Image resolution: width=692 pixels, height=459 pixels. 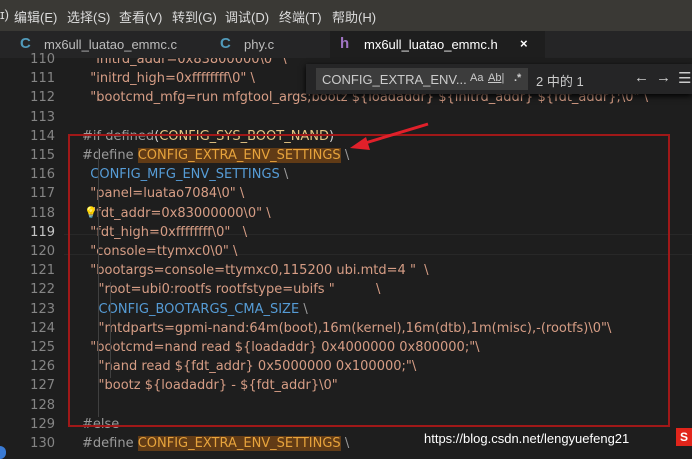 What do you see at coordinates (389, 136) in the screenshot?
I see `annotation-arrow` at bounding box center [389, 136].